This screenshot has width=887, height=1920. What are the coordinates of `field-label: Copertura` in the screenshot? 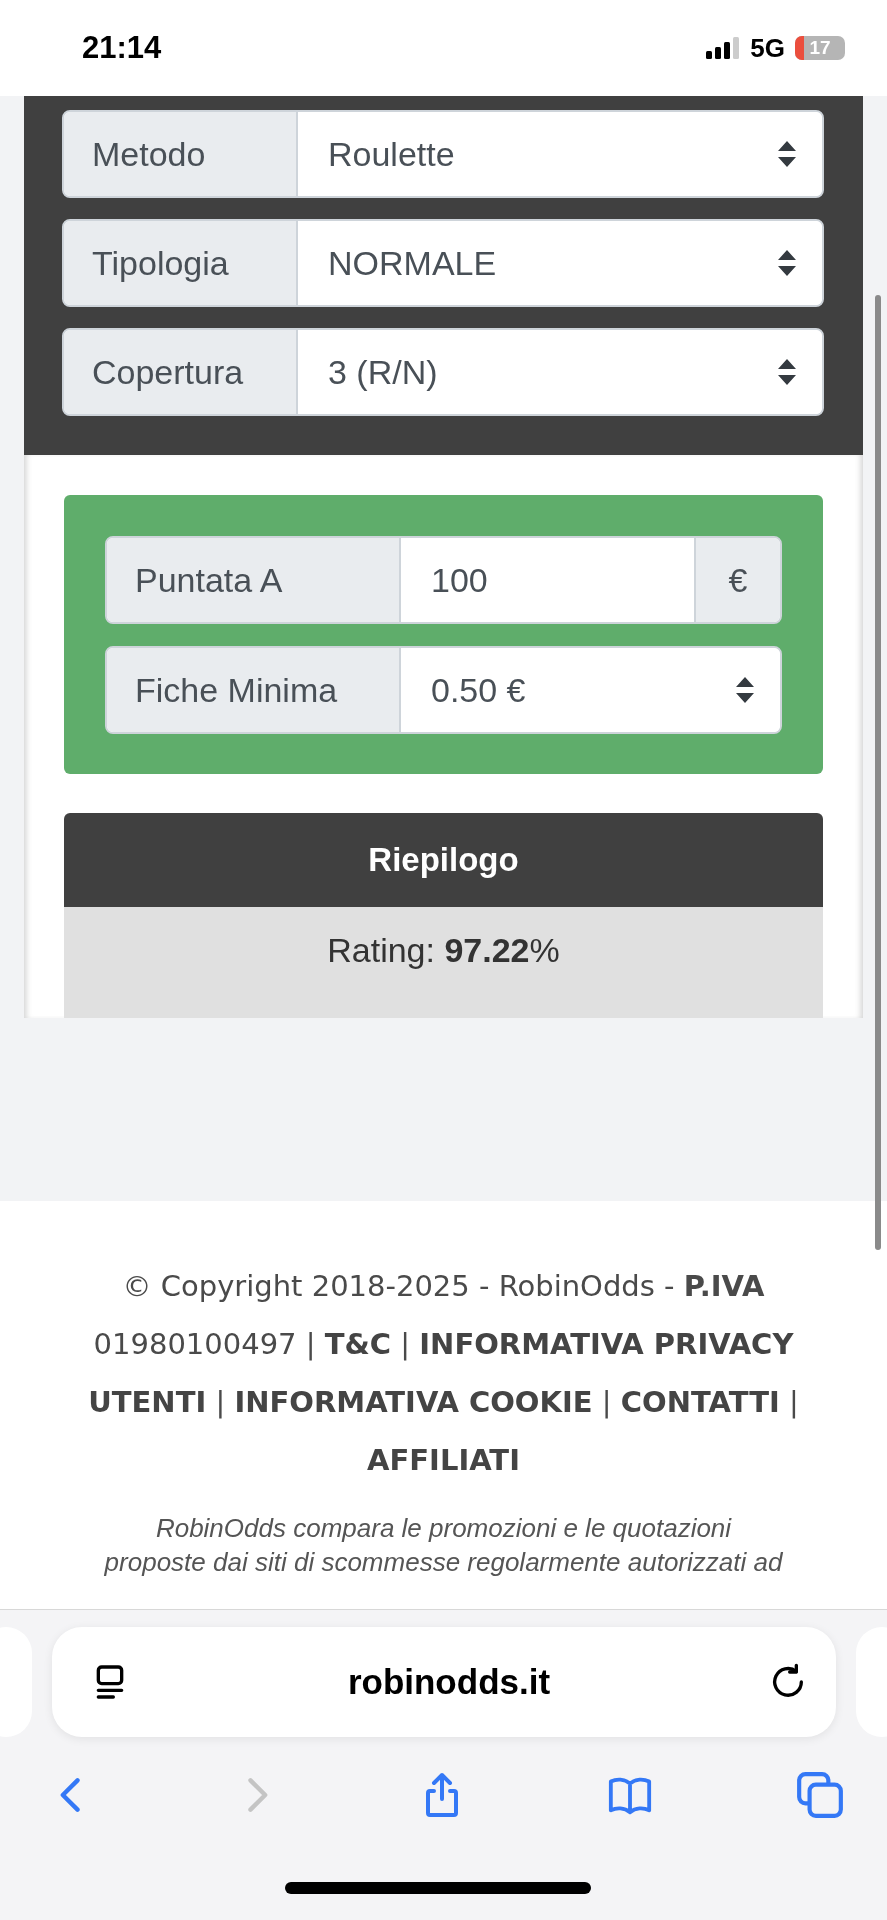 It's located at (181, 372).